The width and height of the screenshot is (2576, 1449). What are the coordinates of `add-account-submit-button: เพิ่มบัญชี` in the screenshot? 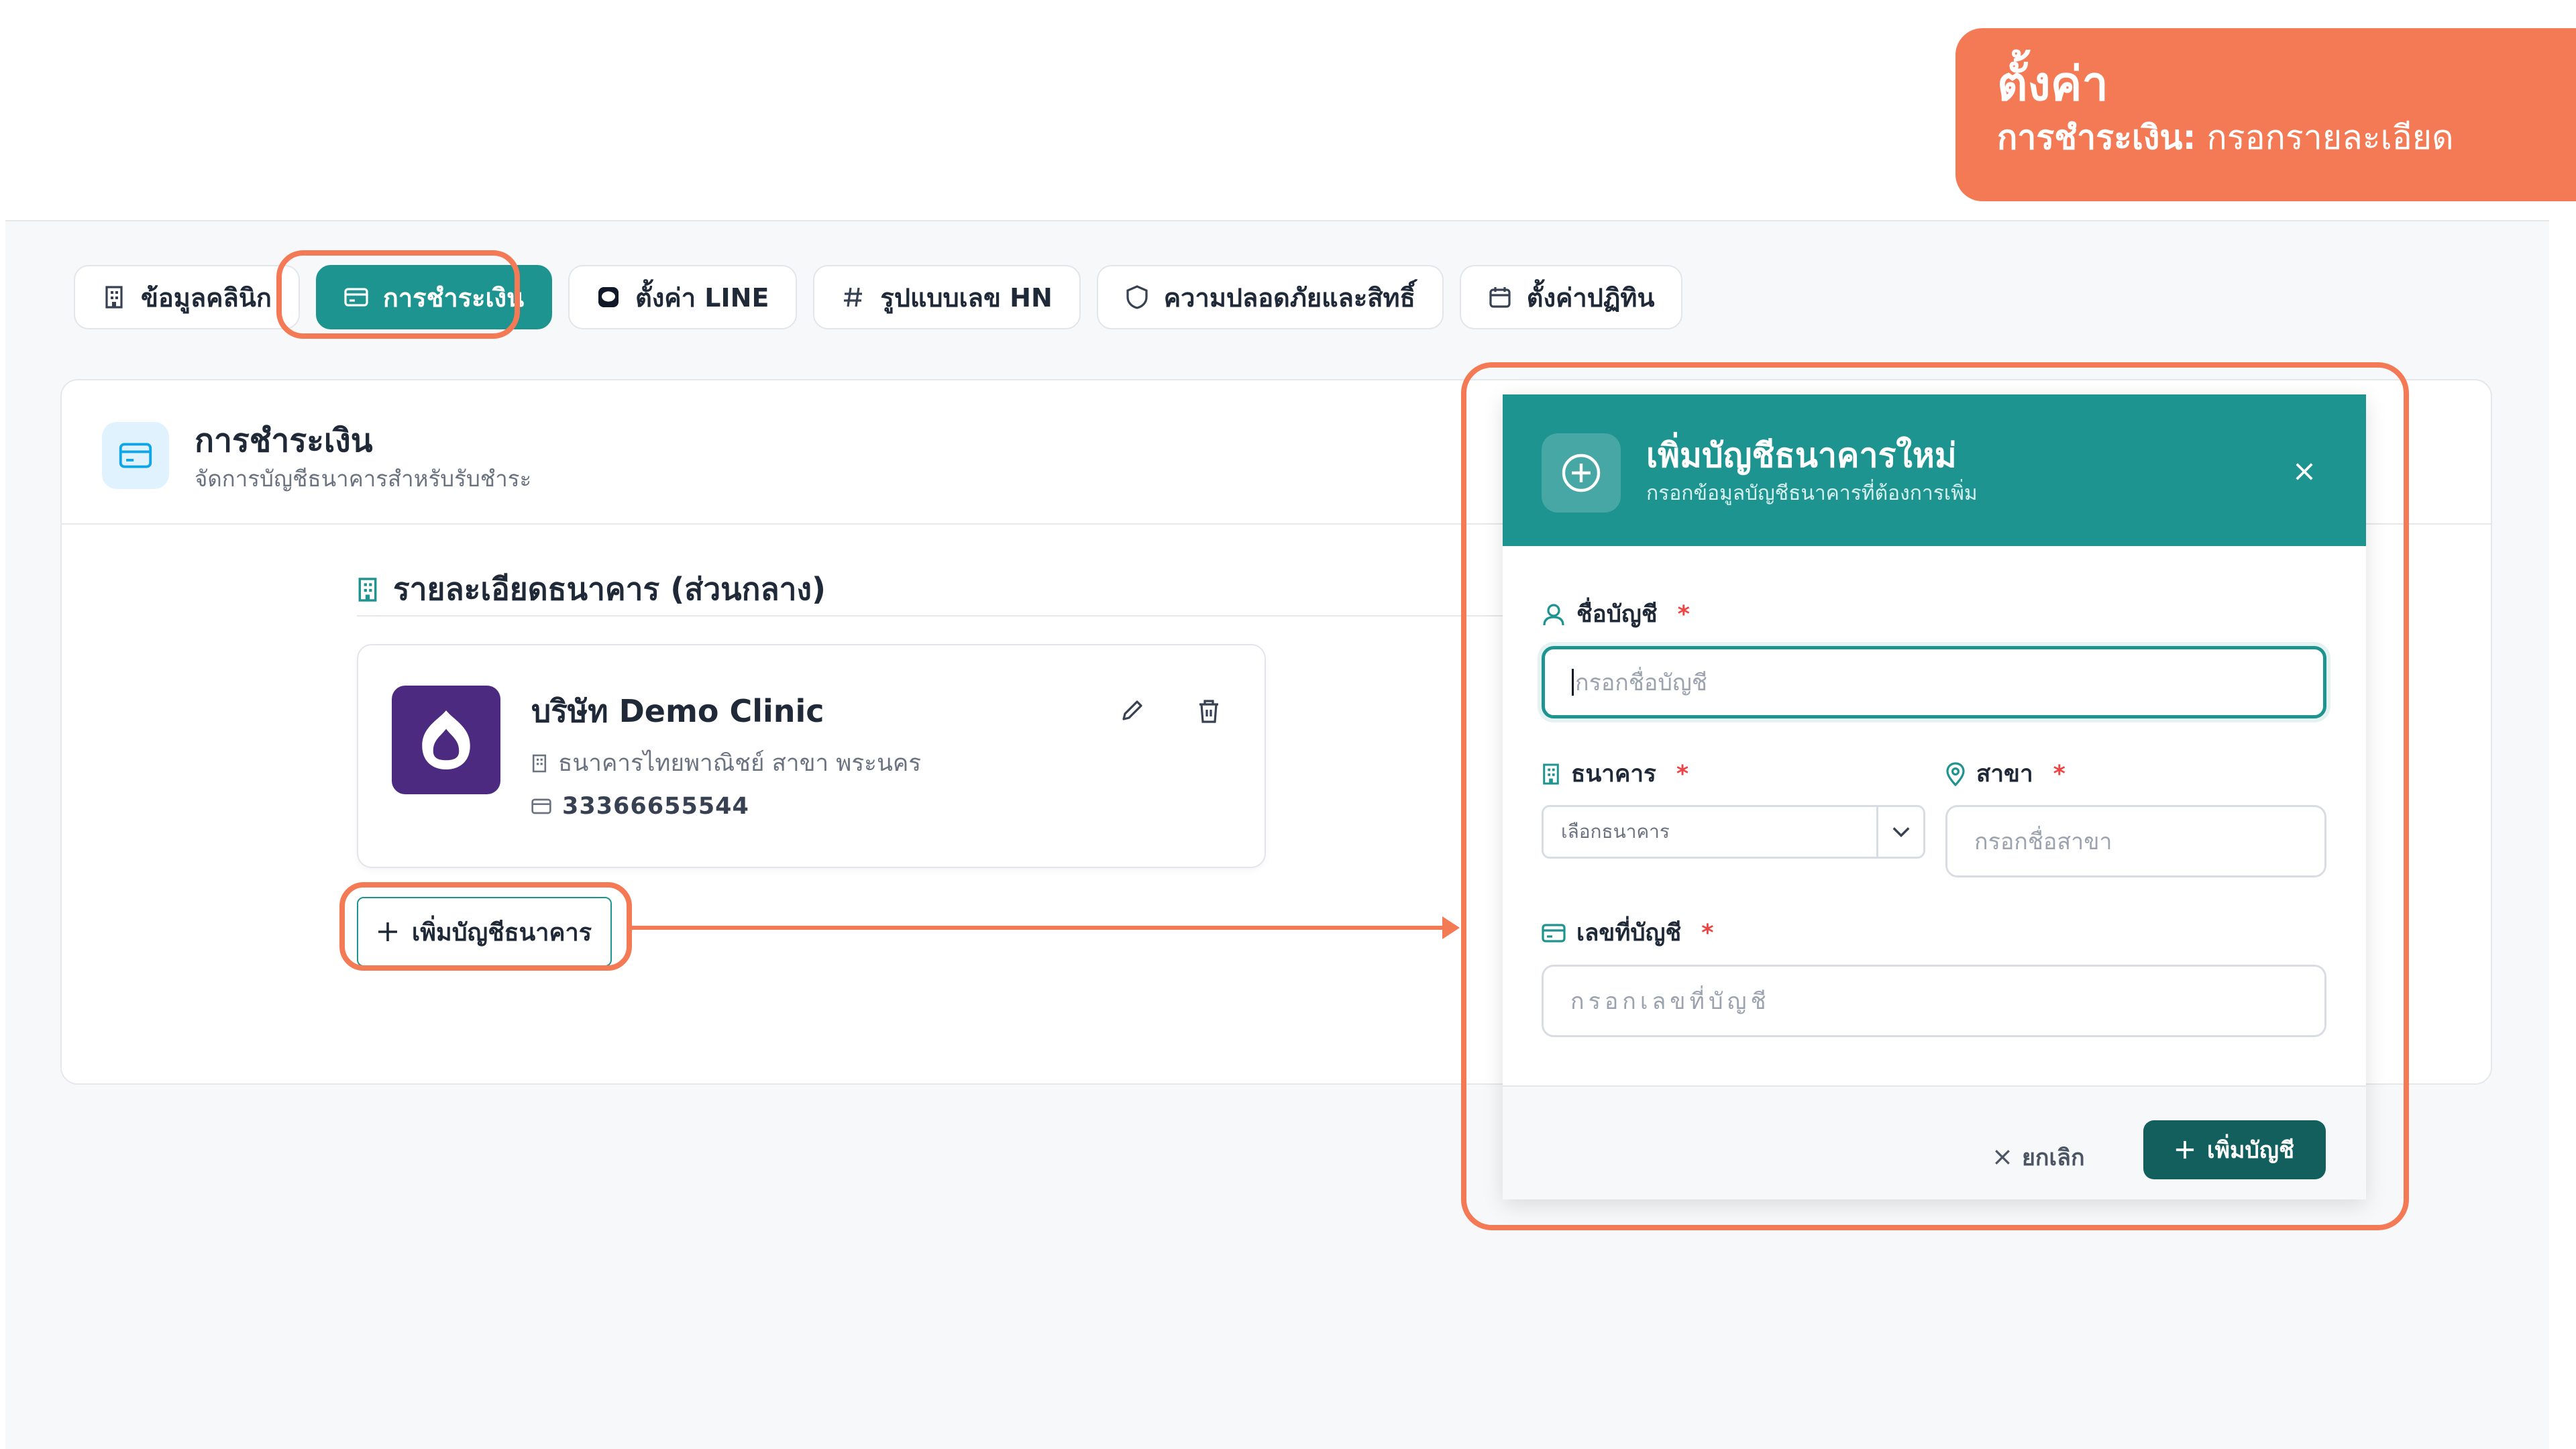 It's located at (2234, 1149).